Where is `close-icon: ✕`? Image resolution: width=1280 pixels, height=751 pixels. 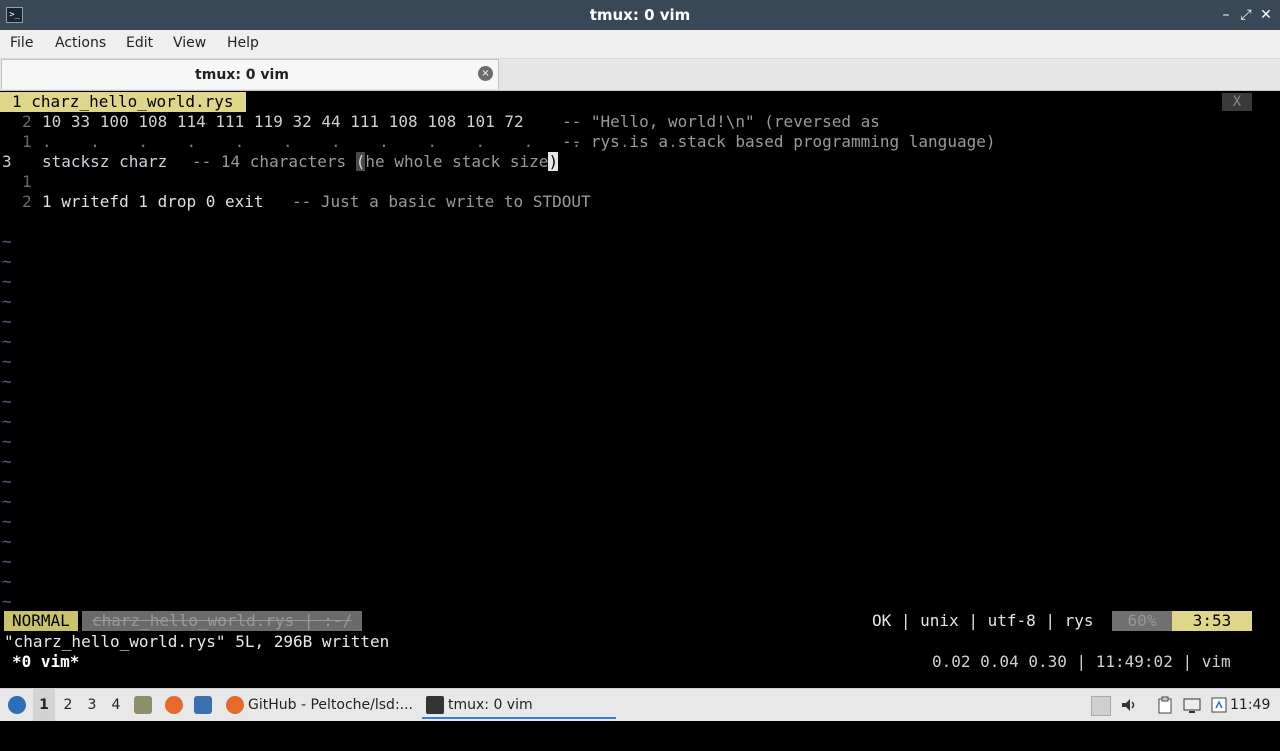
close-icon: ✕ is located at coordinates (1266, 15).